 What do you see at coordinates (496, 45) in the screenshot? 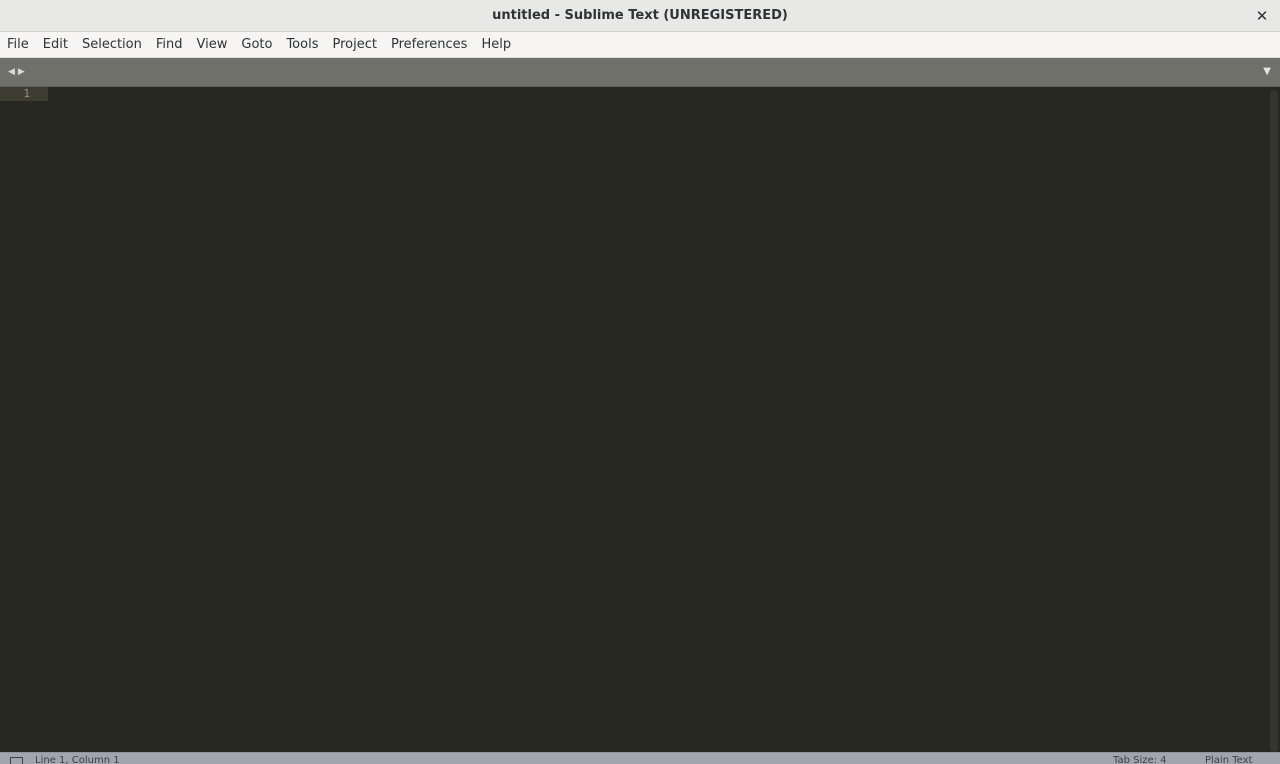
I see `menu-help: Help` at bounding box center [496, 45].